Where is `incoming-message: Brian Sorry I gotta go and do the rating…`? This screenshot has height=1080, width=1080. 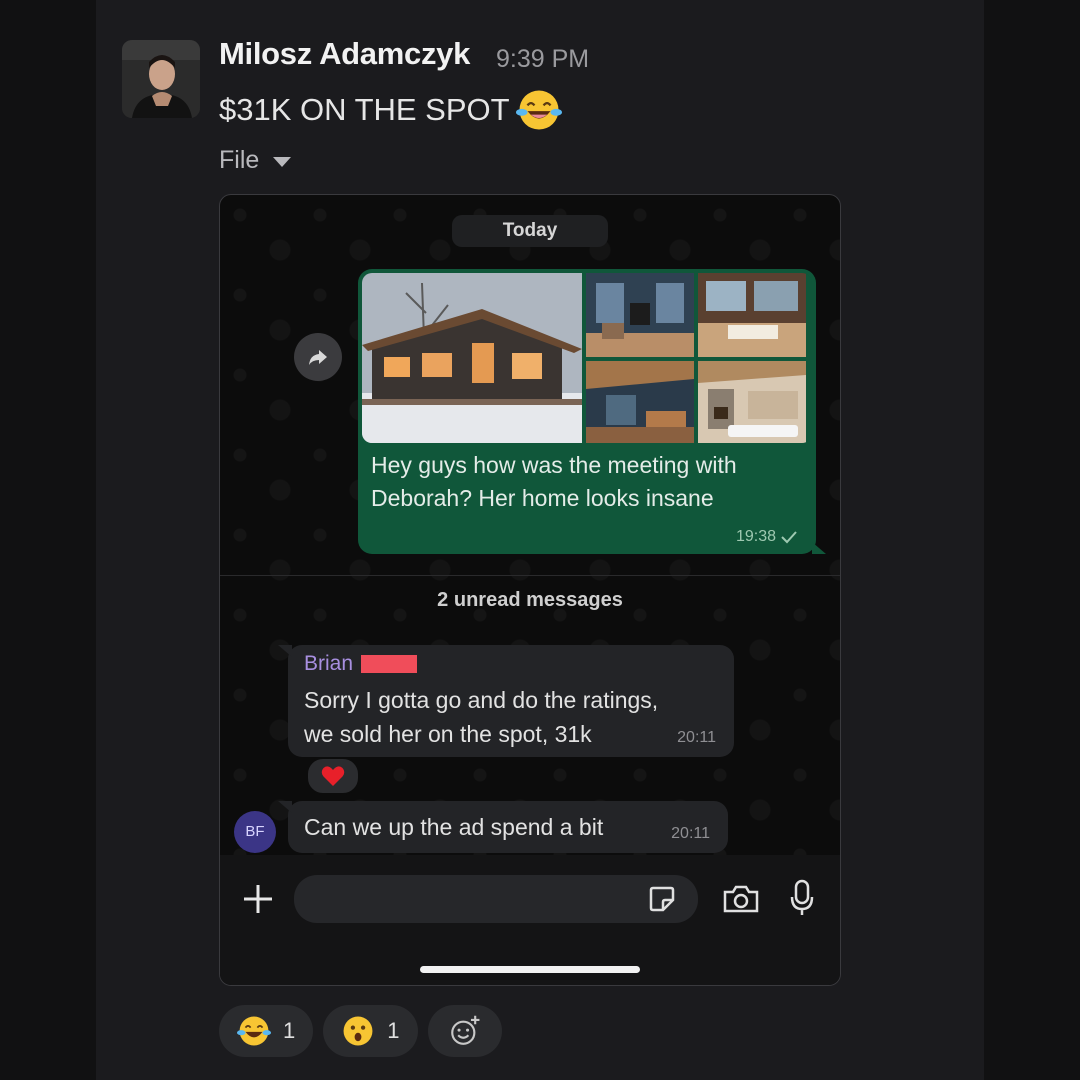 incoming-message: Brian Sorry I gotta go and do the rating… is located at coordinates (506, 701).